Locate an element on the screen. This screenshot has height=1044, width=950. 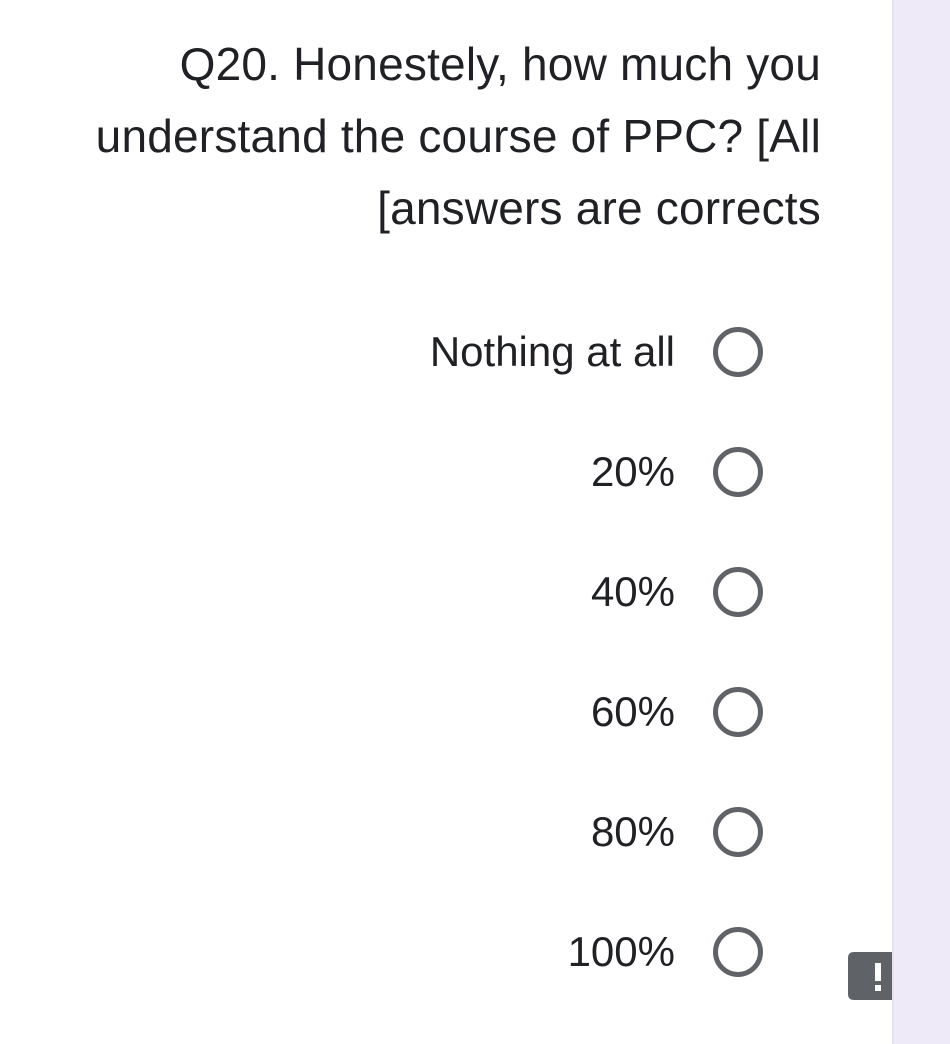
option-nothing-at-all: Nothing at all is located at coordinates (383, 352).